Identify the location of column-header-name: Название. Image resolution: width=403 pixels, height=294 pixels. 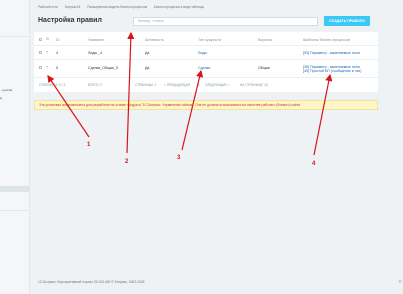
(96, 40).